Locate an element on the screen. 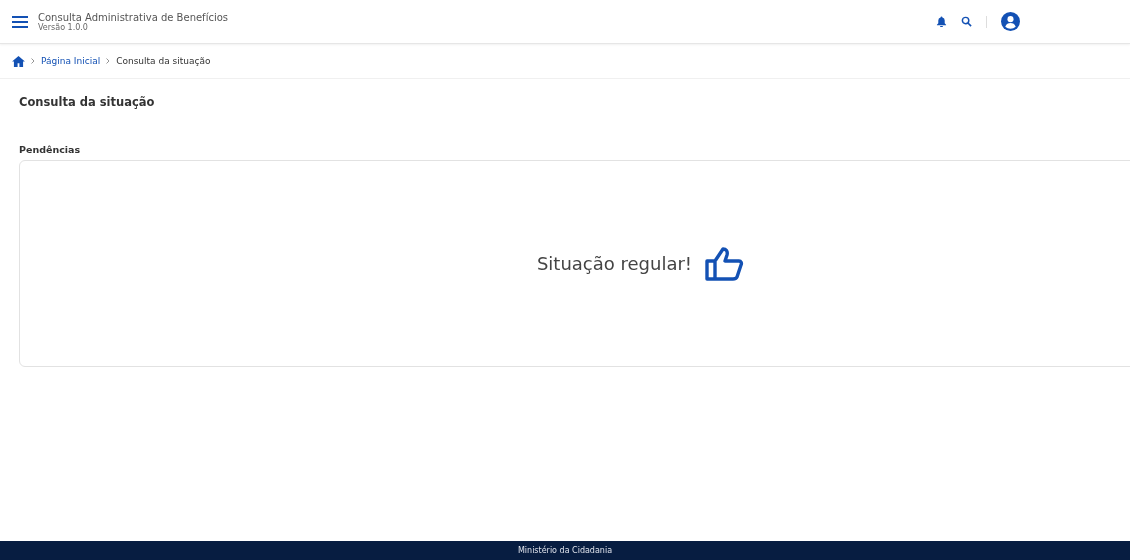 The height and width of the screenshot is (560, 1130). notification-icon is located at coordinates (941, 21).